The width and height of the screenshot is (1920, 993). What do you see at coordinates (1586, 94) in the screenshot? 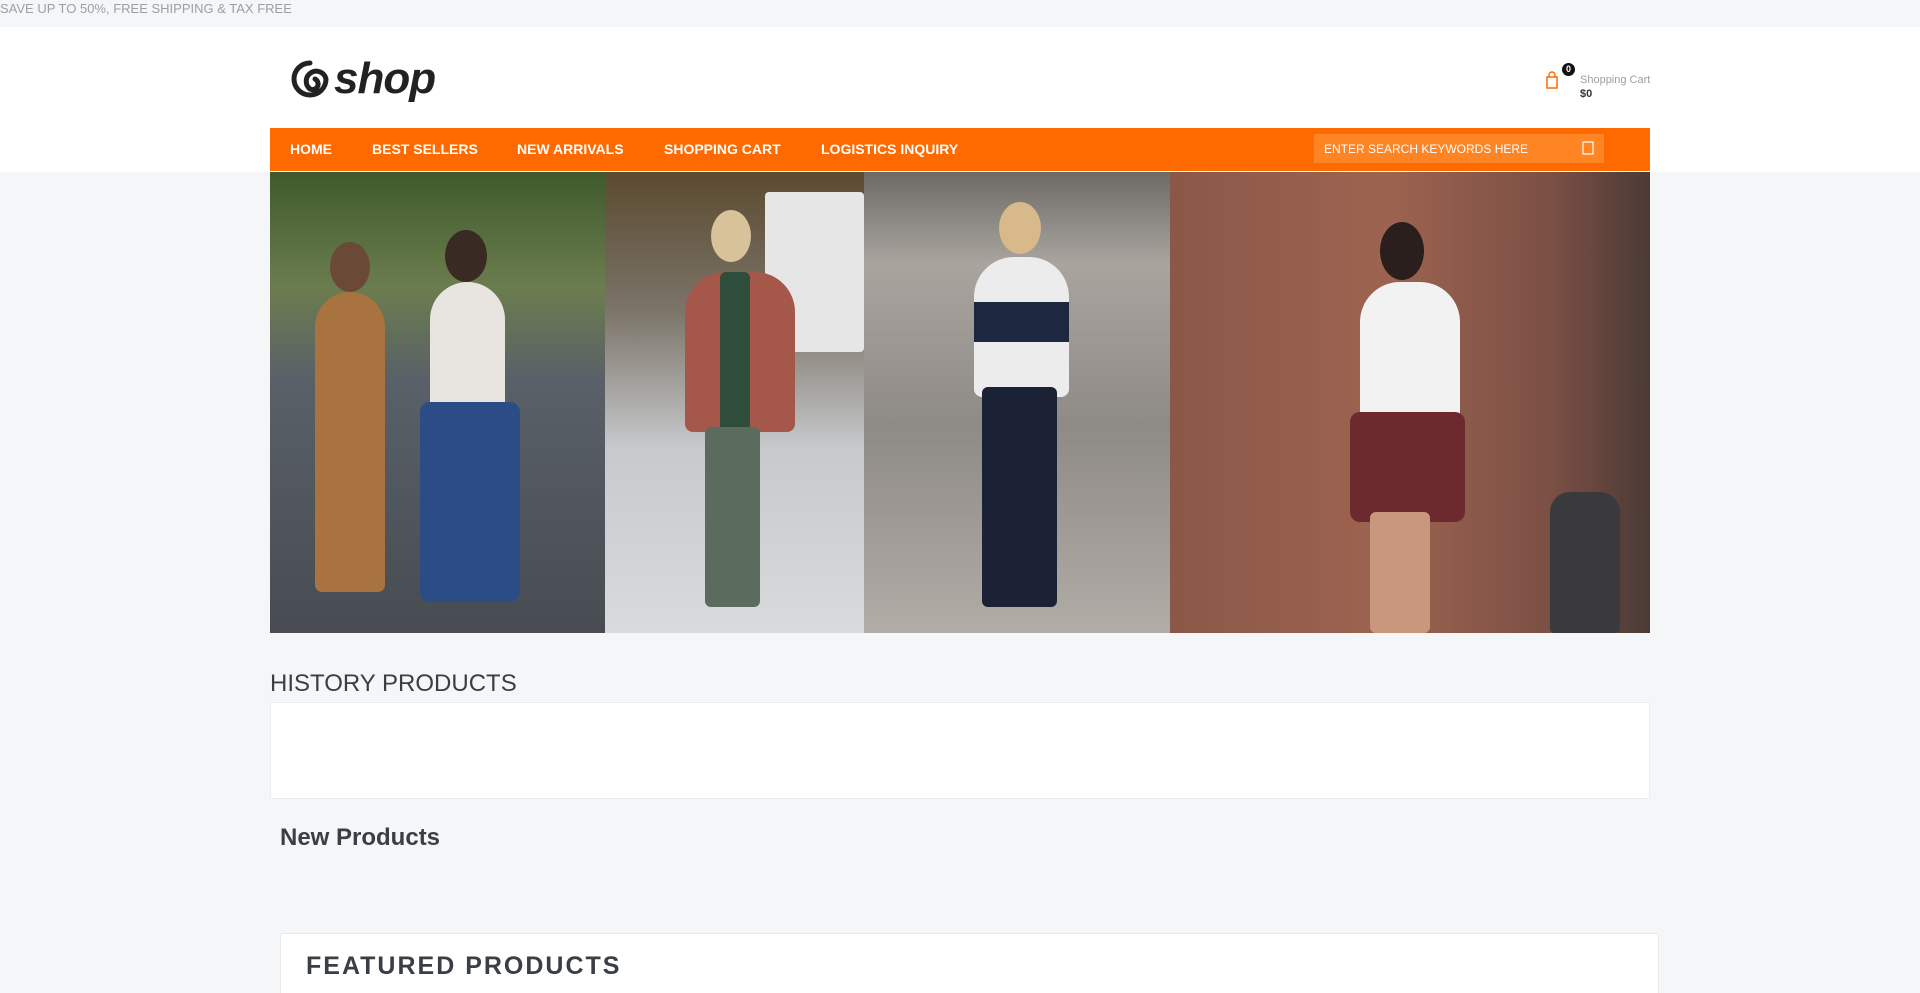
I see `cart-total: $0` at bounding box center [1586, 94].